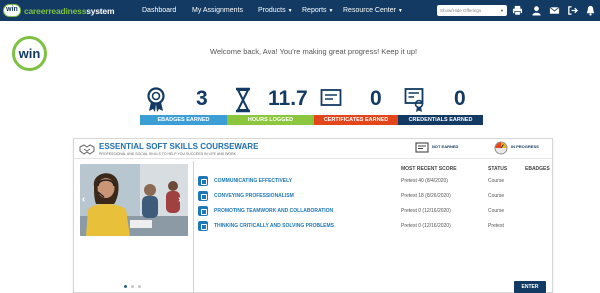  Describe the element at coordinates (554, 10) in the screenshot. I see `mail-icon` at that location.